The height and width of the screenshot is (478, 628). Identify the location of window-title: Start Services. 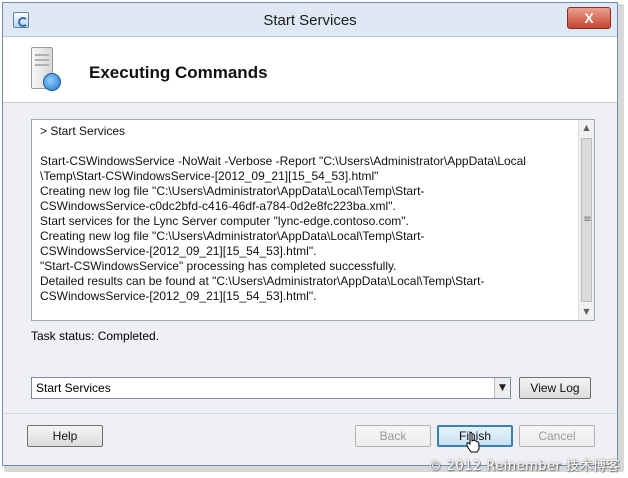
(310, 20).